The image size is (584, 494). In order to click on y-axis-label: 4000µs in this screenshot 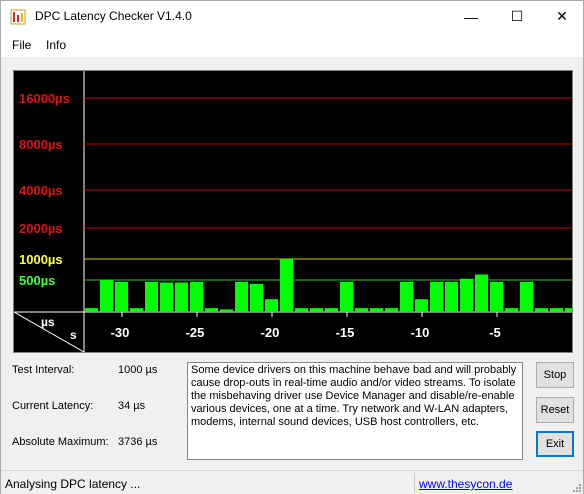, I will do `click(41, 190)`.